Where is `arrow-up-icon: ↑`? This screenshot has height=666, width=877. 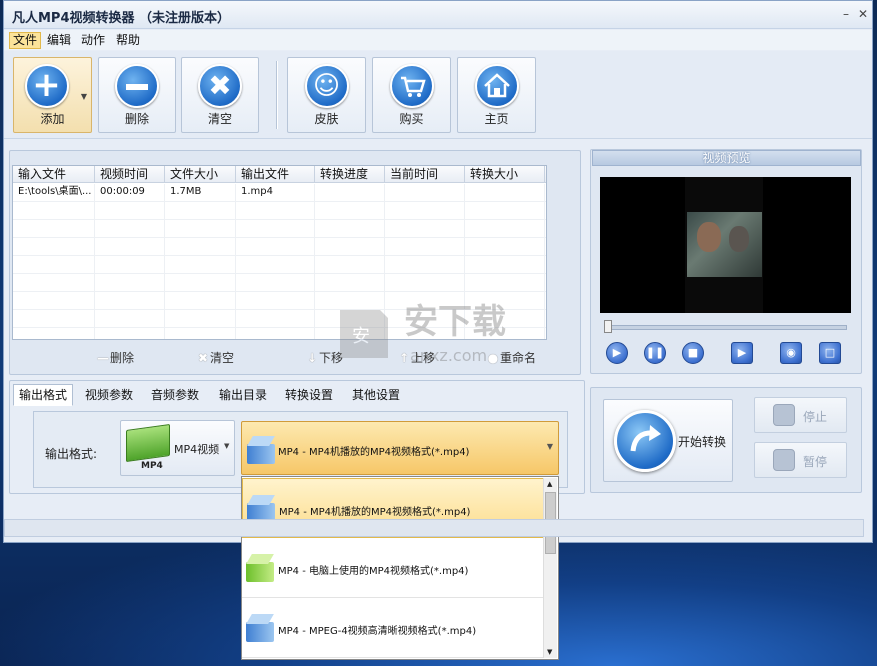 arrow-up-icon: ↑ is located at coordinates (404, 358).